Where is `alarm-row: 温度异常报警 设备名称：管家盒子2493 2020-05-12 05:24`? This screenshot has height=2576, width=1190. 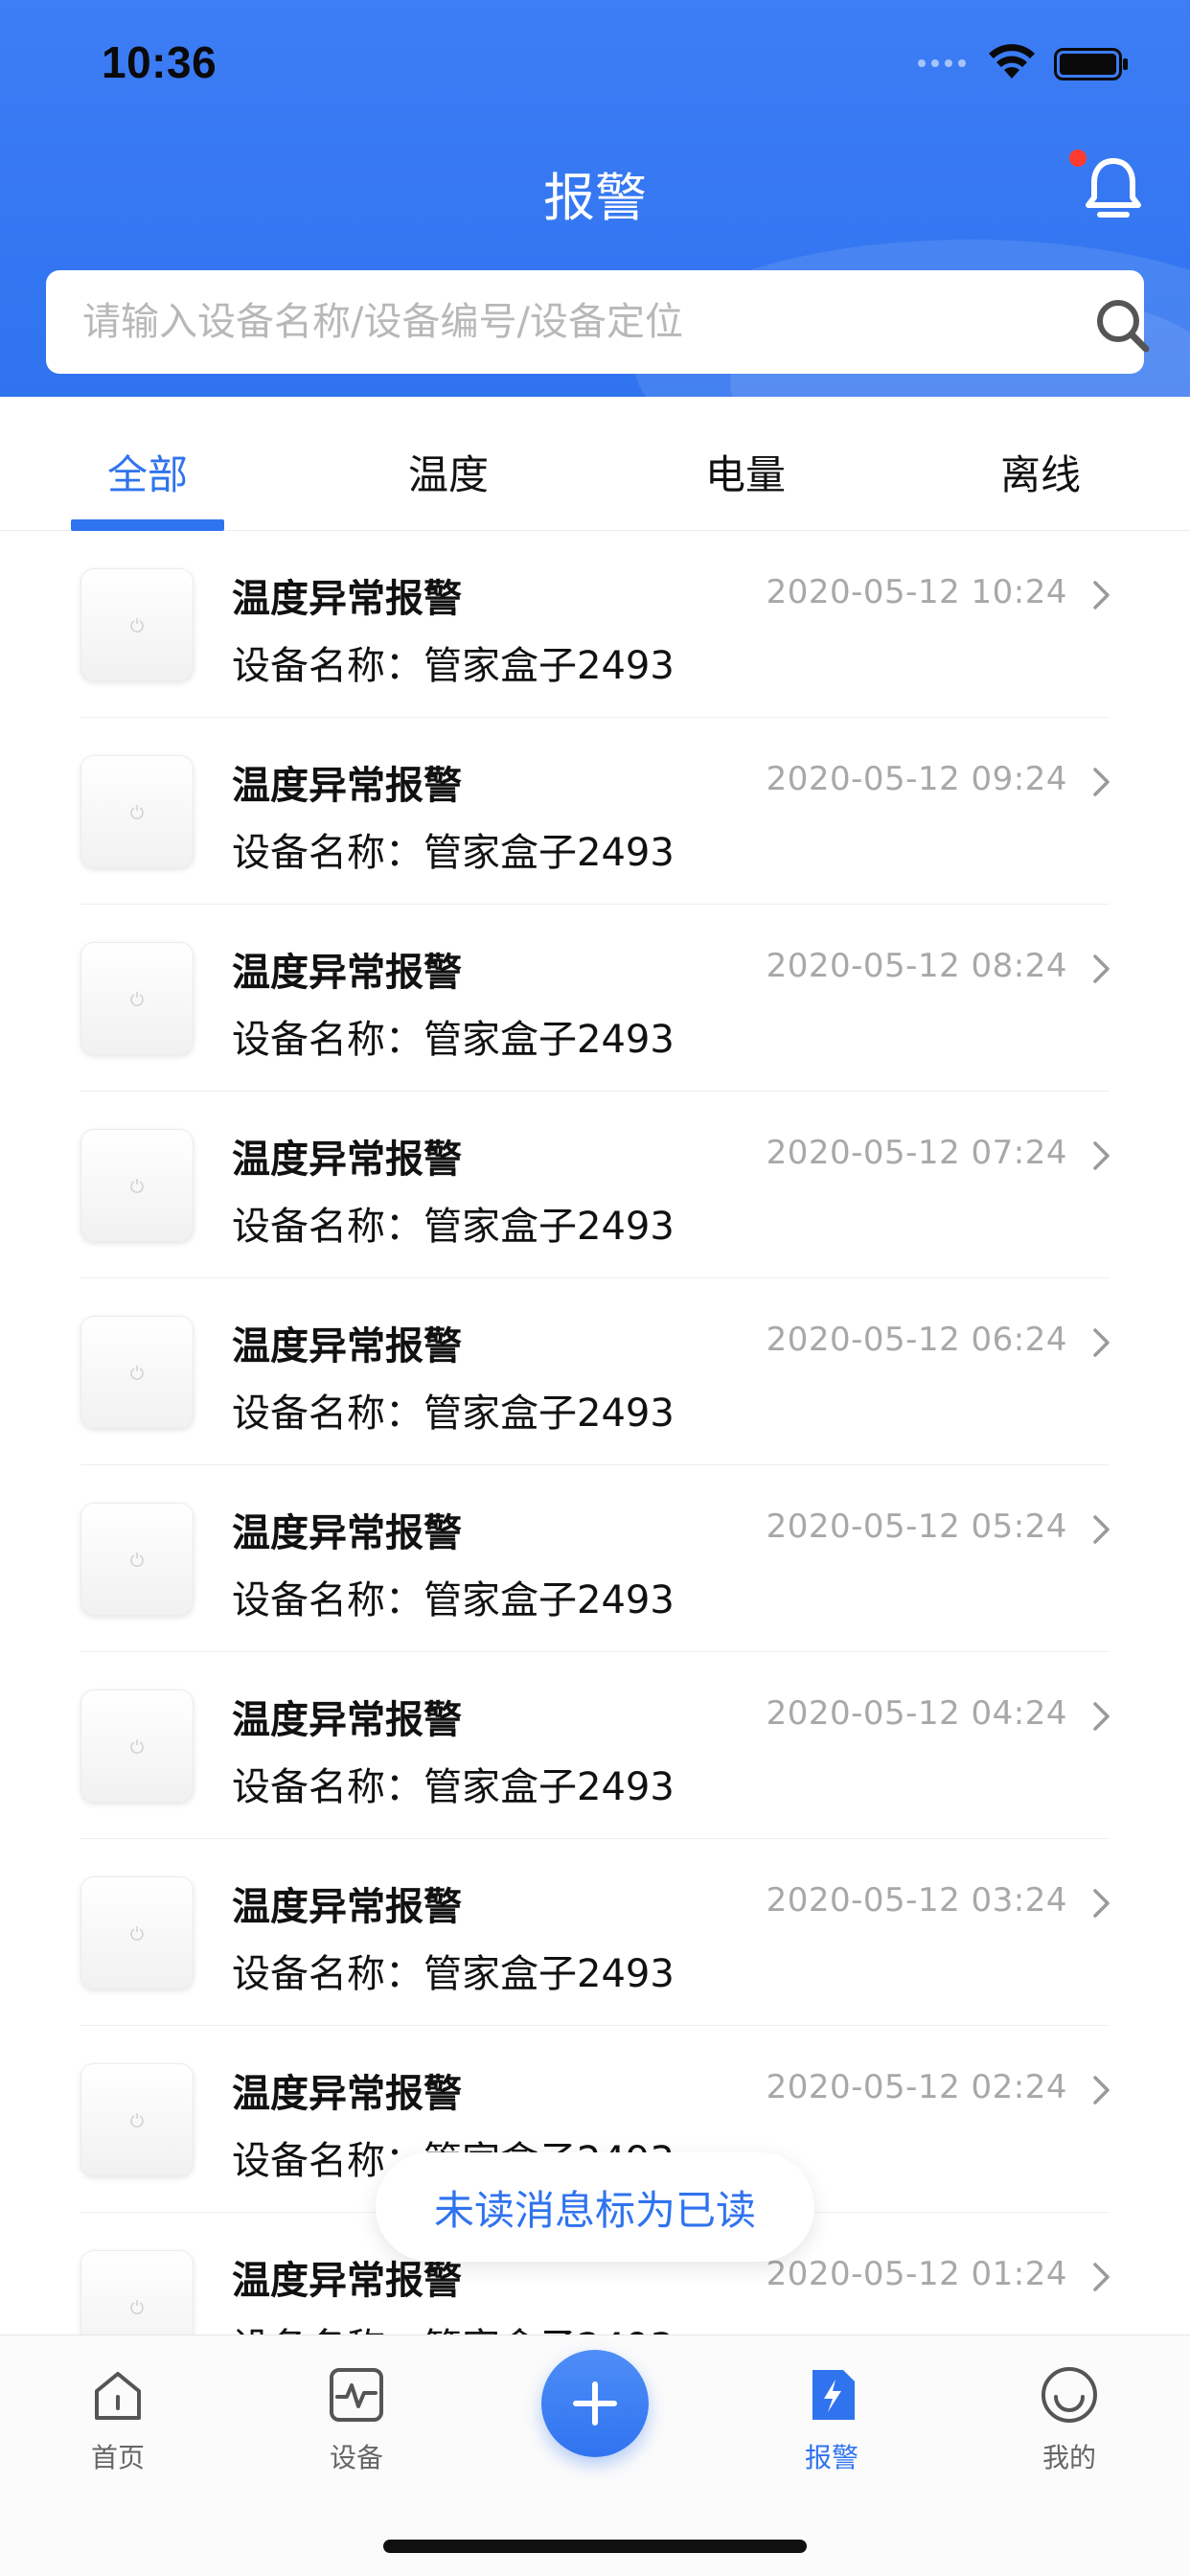 alarm-row: 温度异常报警 设备名称：管家盒子2493 2020-05-12 05:24 is located at coordinates (595, 1558).